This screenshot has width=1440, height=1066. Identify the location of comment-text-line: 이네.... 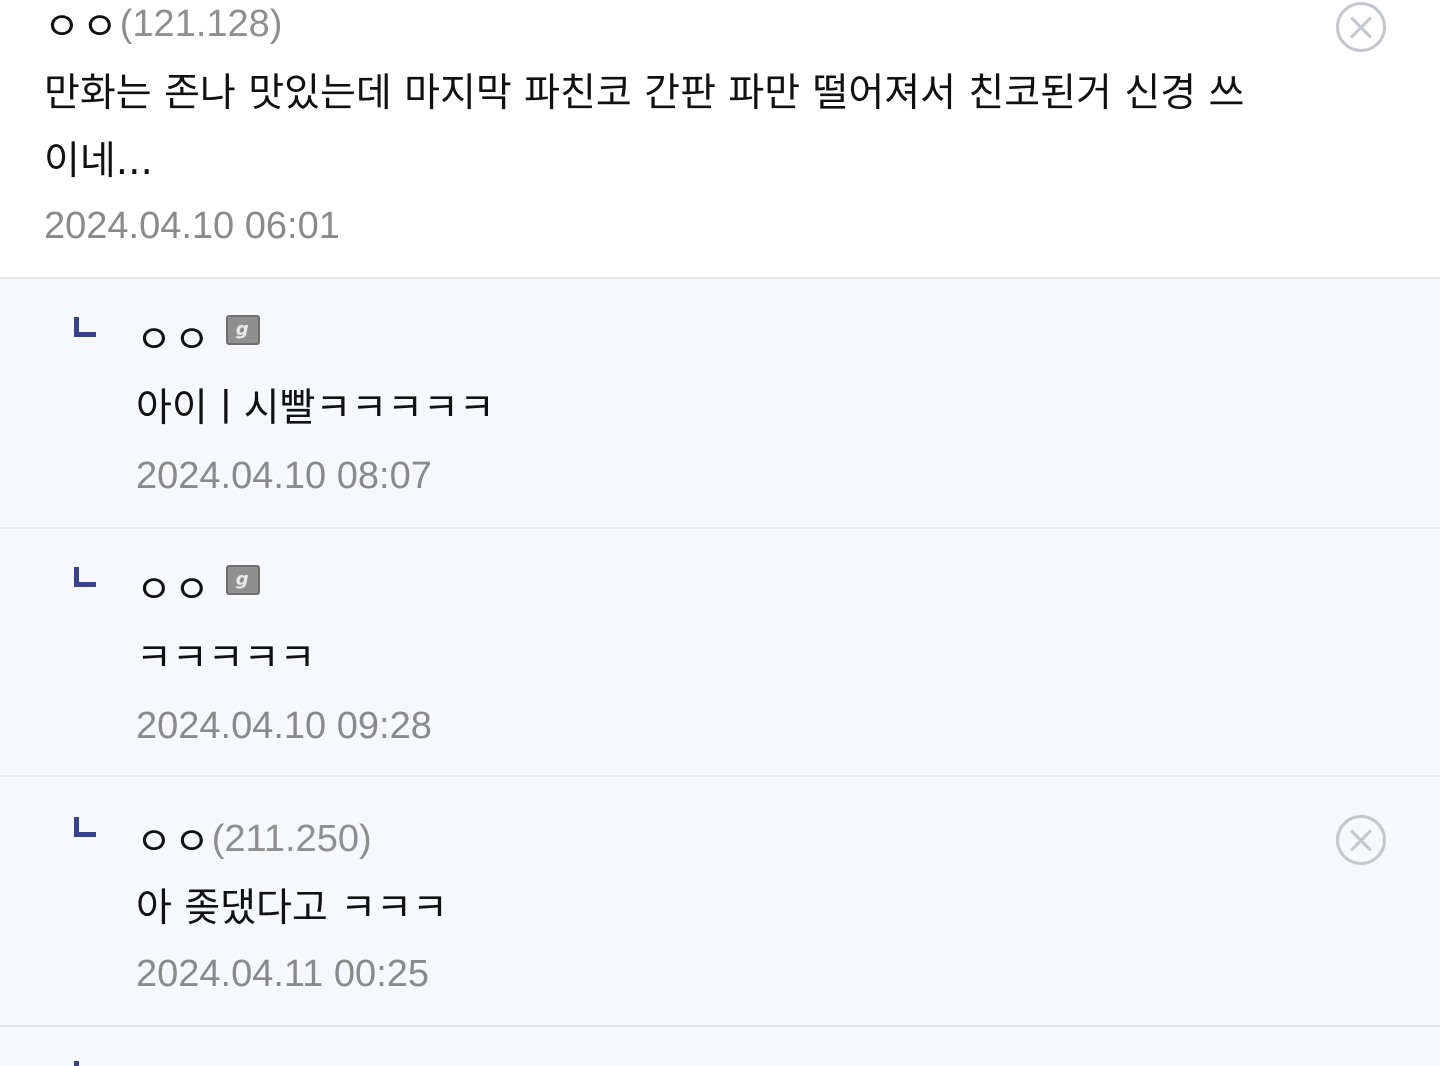
(98, 161).